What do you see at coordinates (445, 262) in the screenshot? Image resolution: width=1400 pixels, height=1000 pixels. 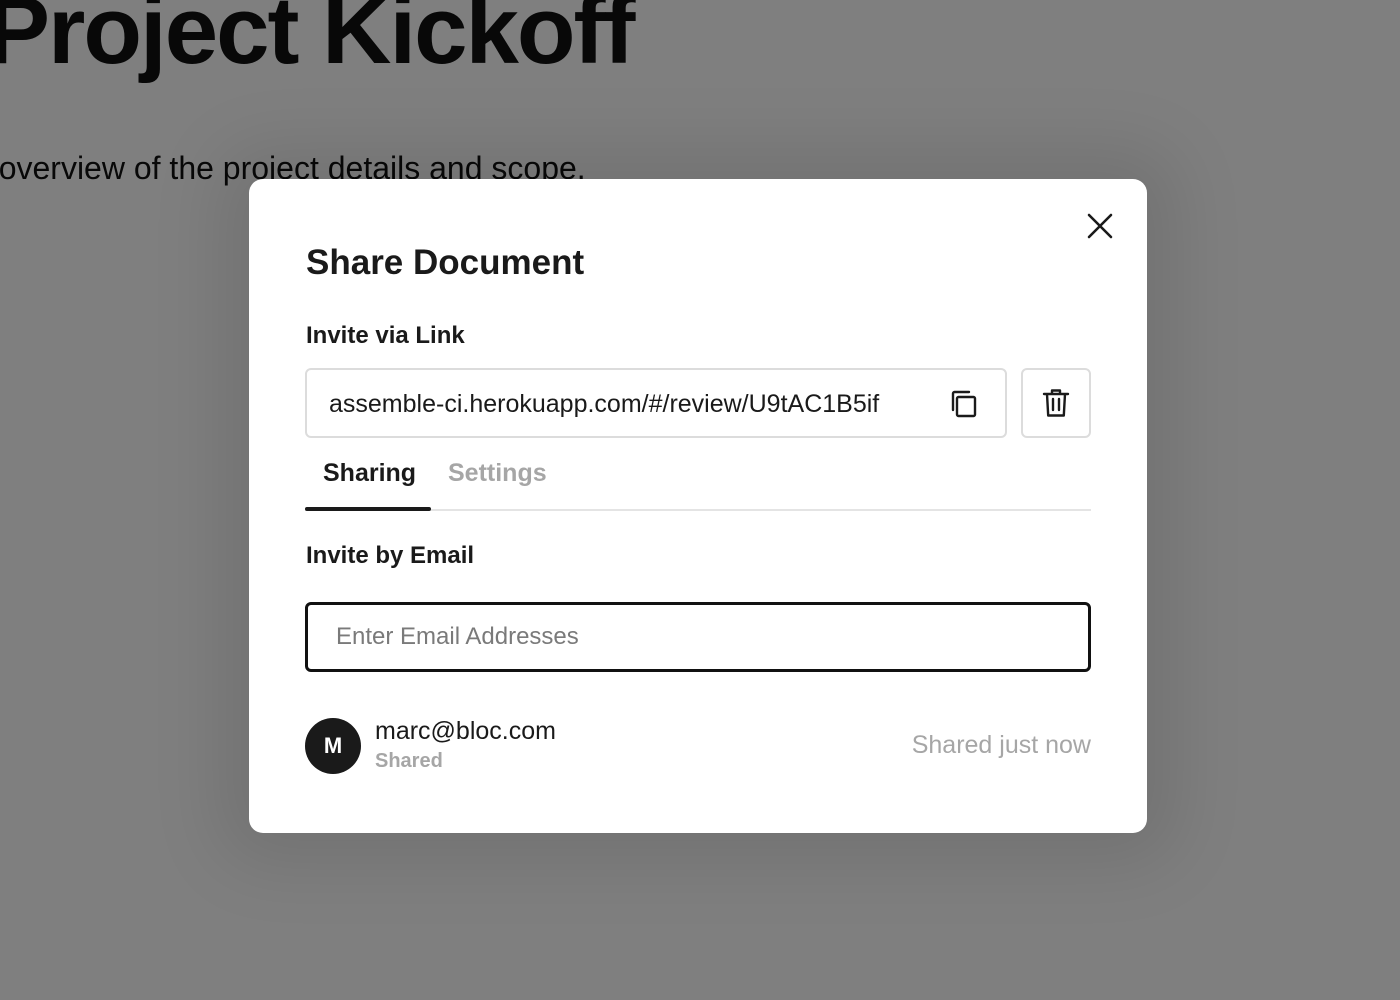 I see `modal-title: Share Document` at bounding box center [445, 262].